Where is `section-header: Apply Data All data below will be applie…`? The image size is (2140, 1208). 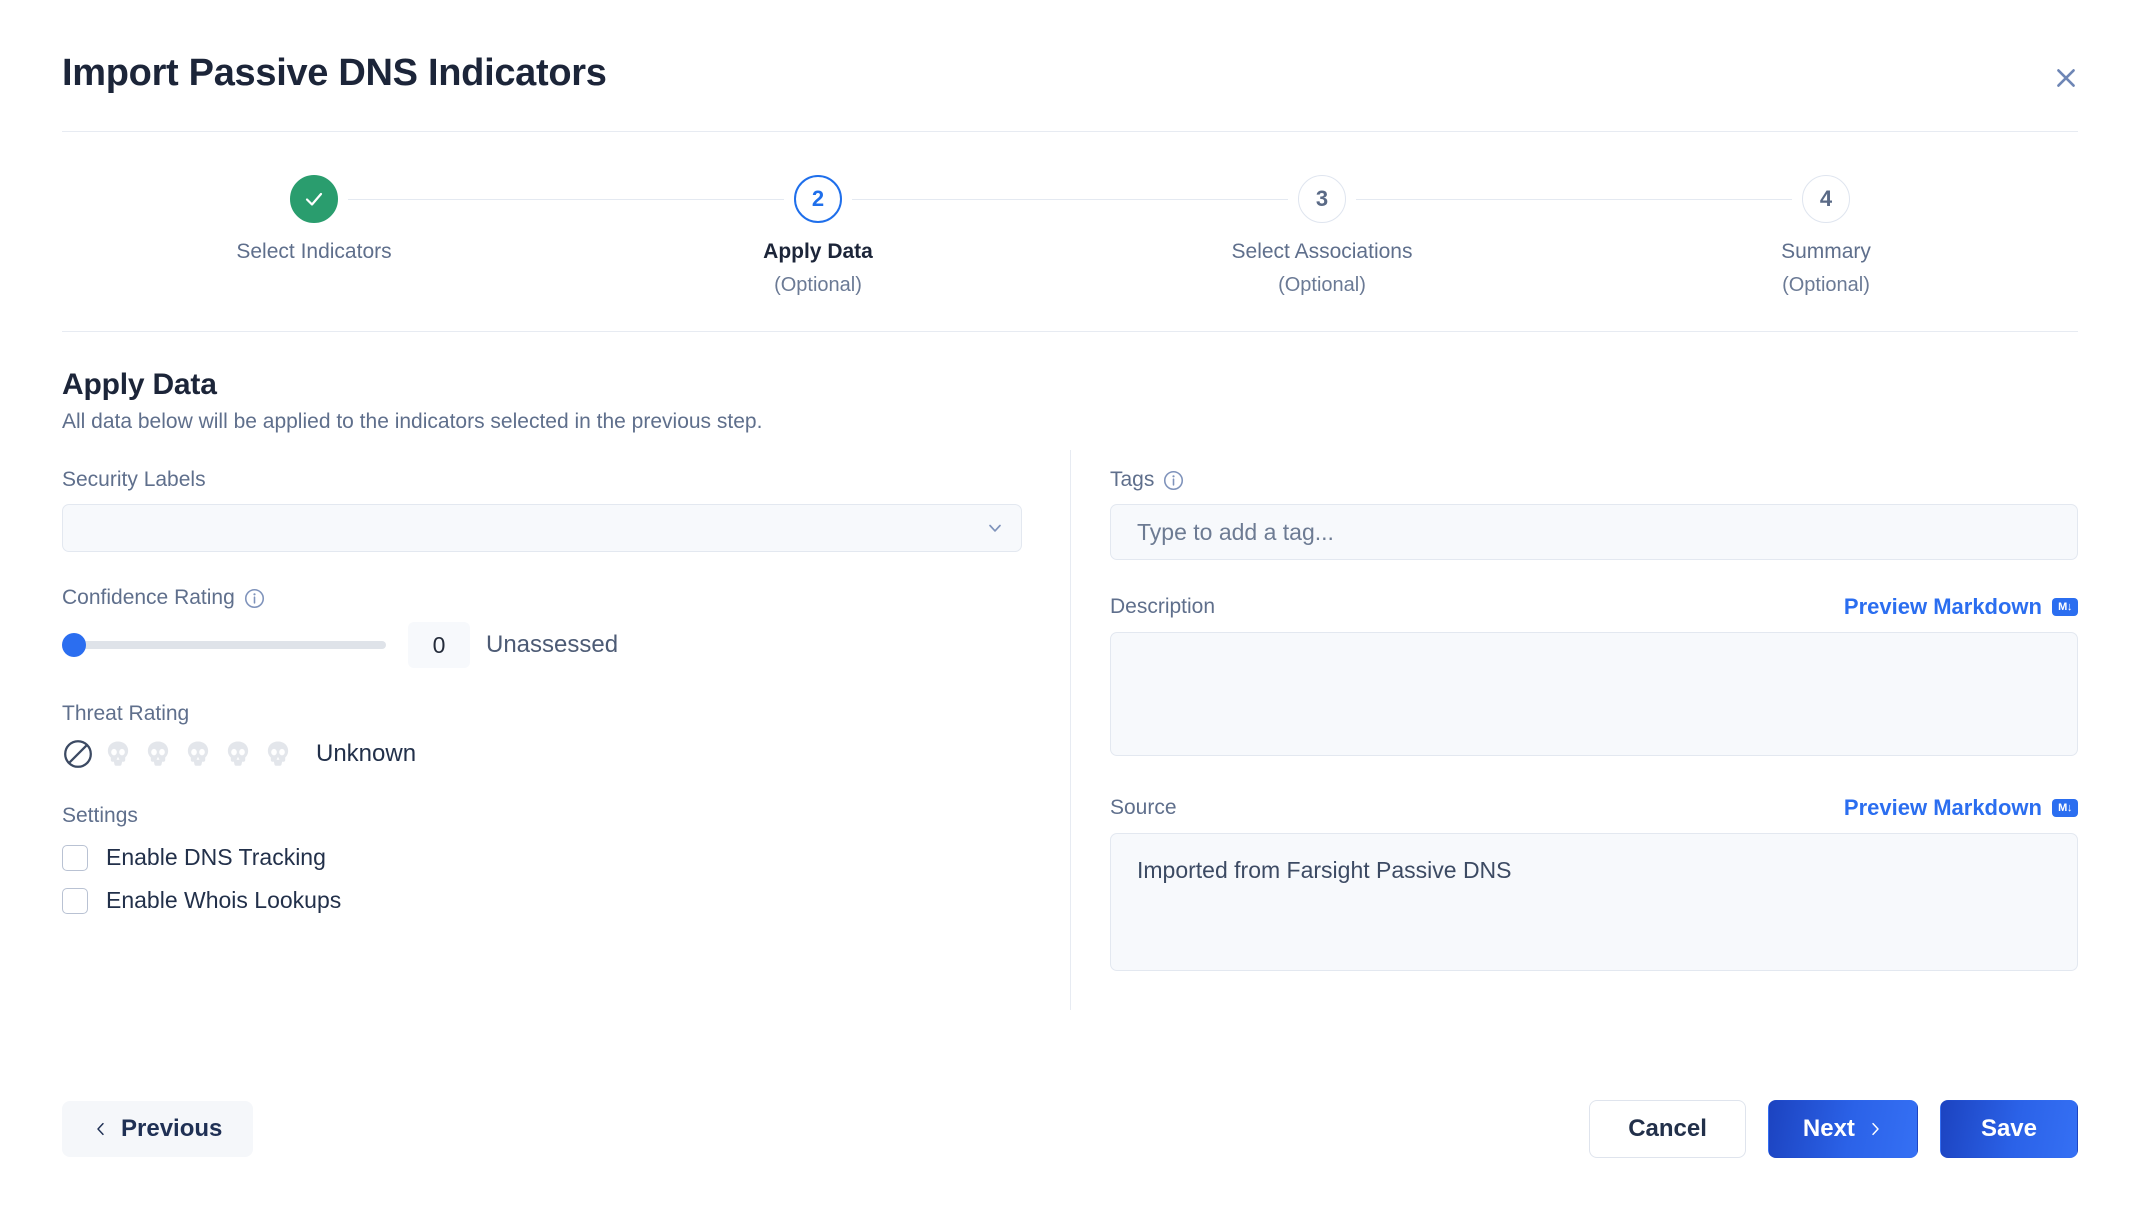 section-header: Apply Data All data below will be applie… is located at coordinates (1070, 383).